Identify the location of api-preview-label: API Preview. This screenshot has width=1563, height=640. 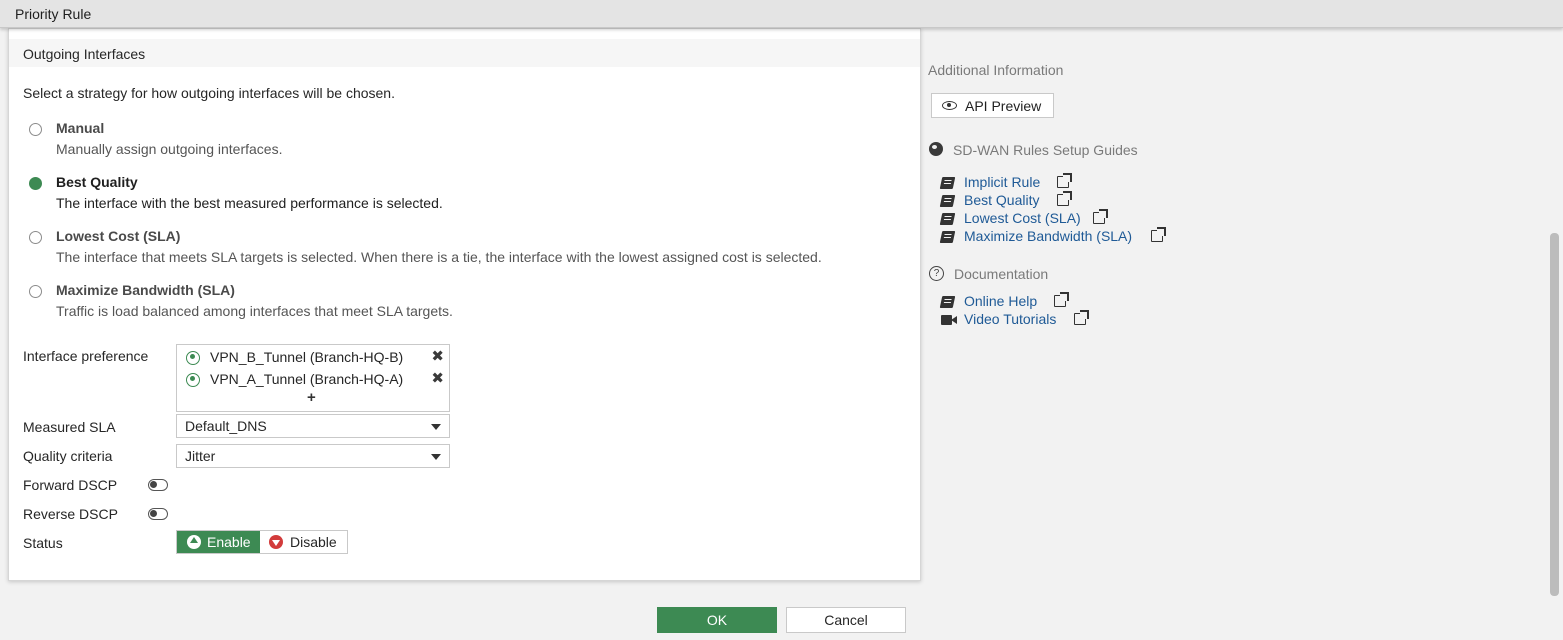
(1003, 106).